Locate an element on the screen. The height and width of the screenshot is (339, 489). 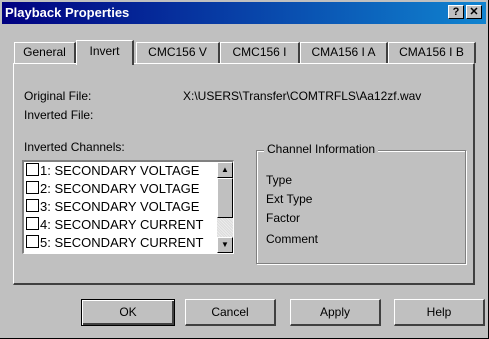
ok-button: OK is located at coordinates (128, 312).